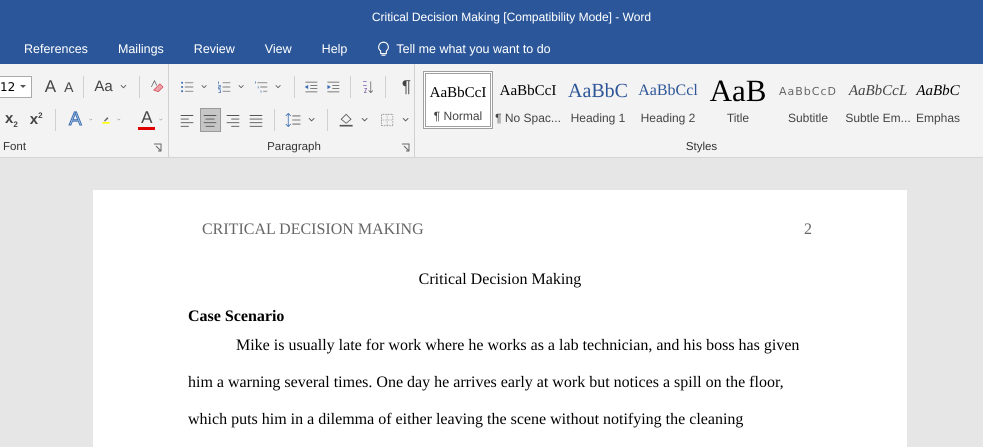  Describe the element at coordinates (16, 87) in the screenshot. I see `font-size-dropdown: 12` at that location.